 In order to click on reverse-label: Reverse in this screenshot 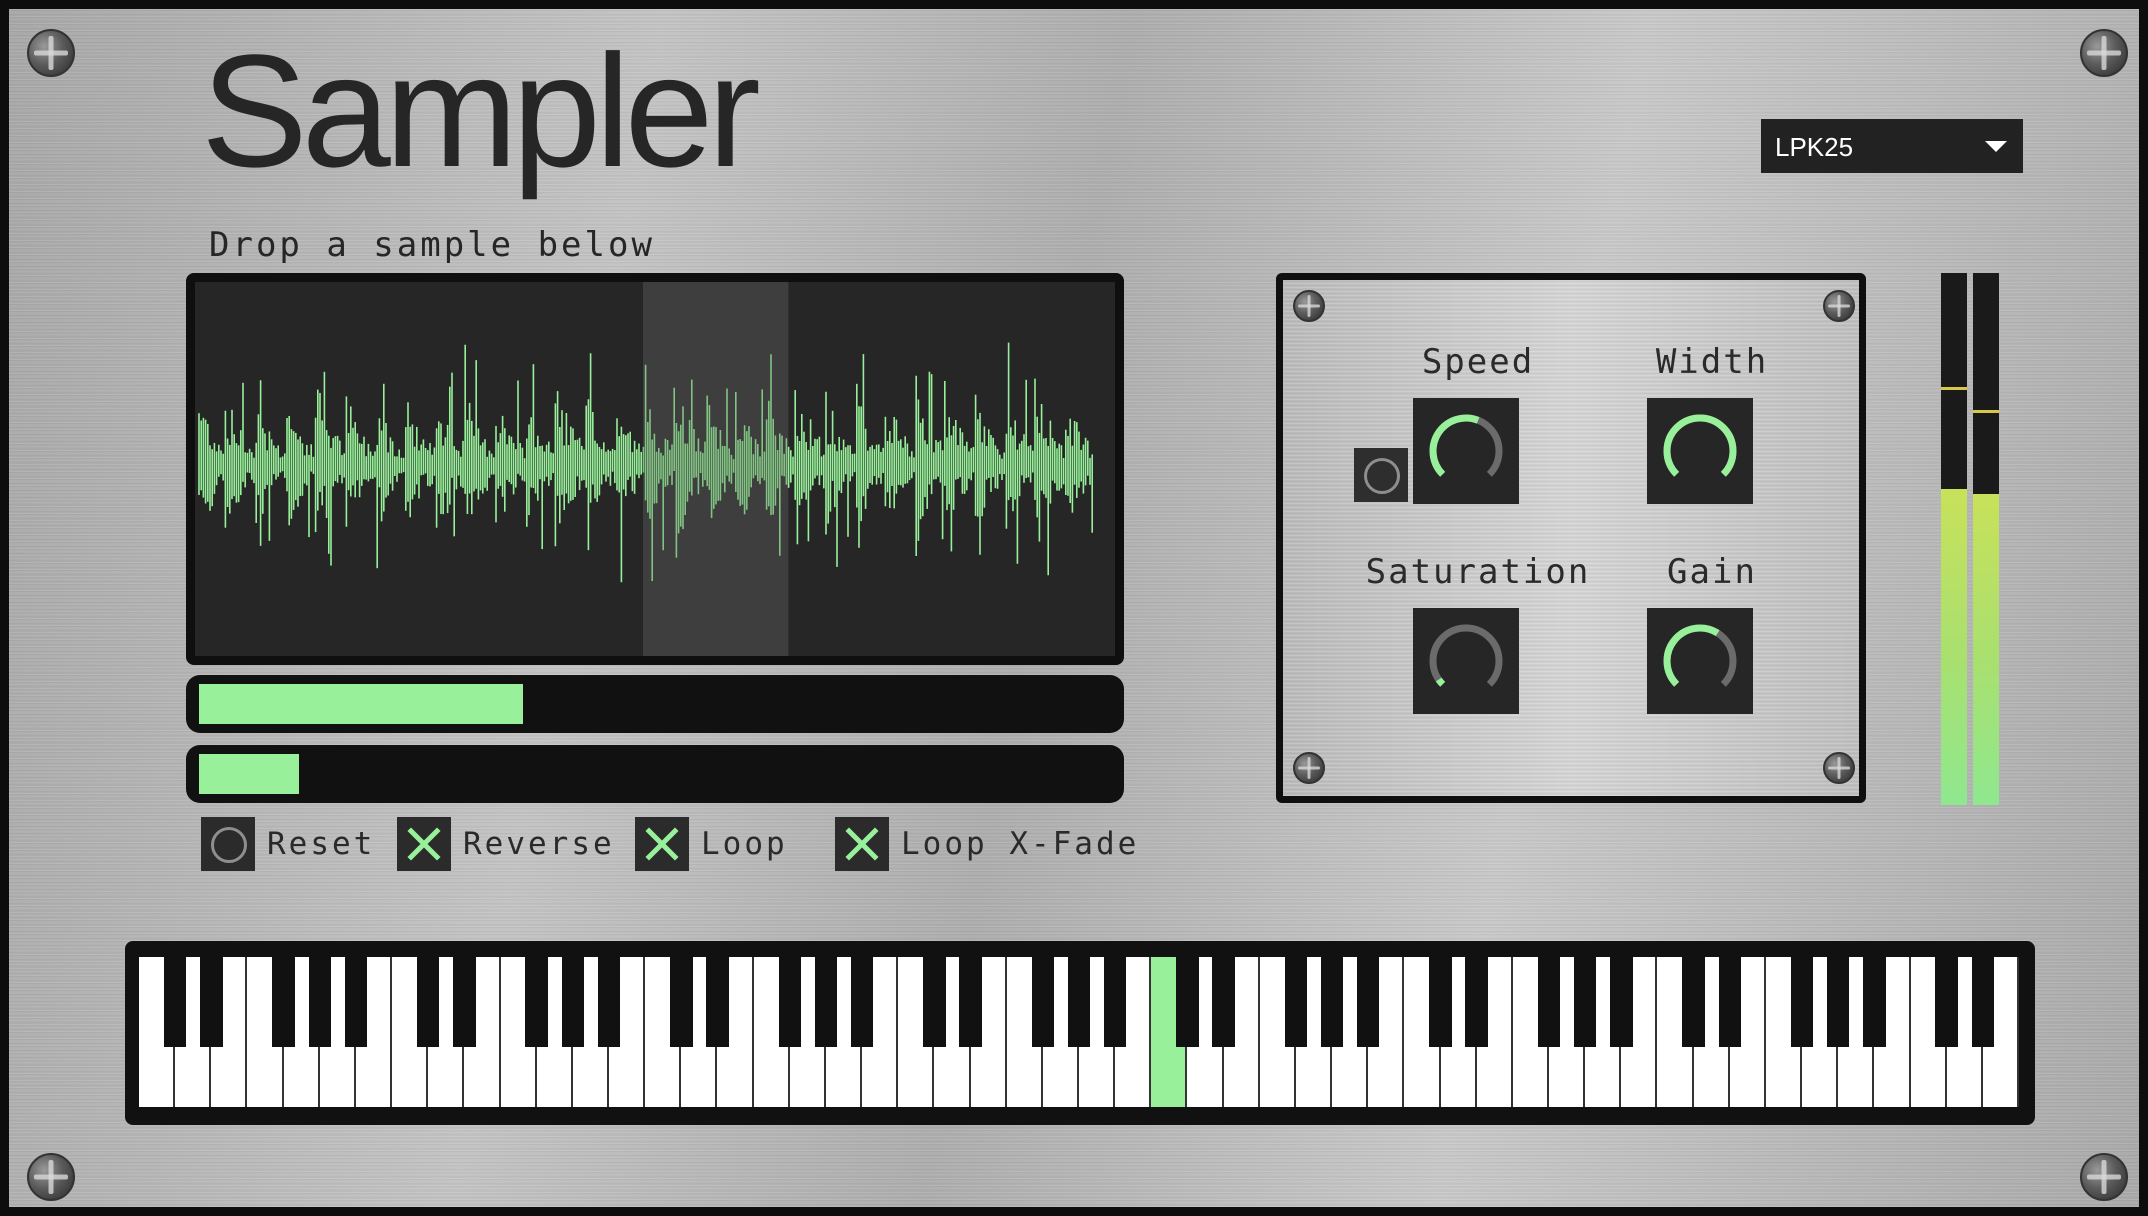, I will do `click(539, 844)`.